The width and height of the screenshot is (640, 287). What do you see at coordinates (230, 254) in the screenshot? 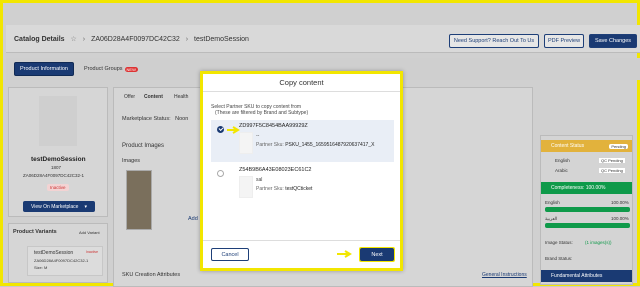
I see `cancel-button: Cancel` at bounding box center [230, 254].